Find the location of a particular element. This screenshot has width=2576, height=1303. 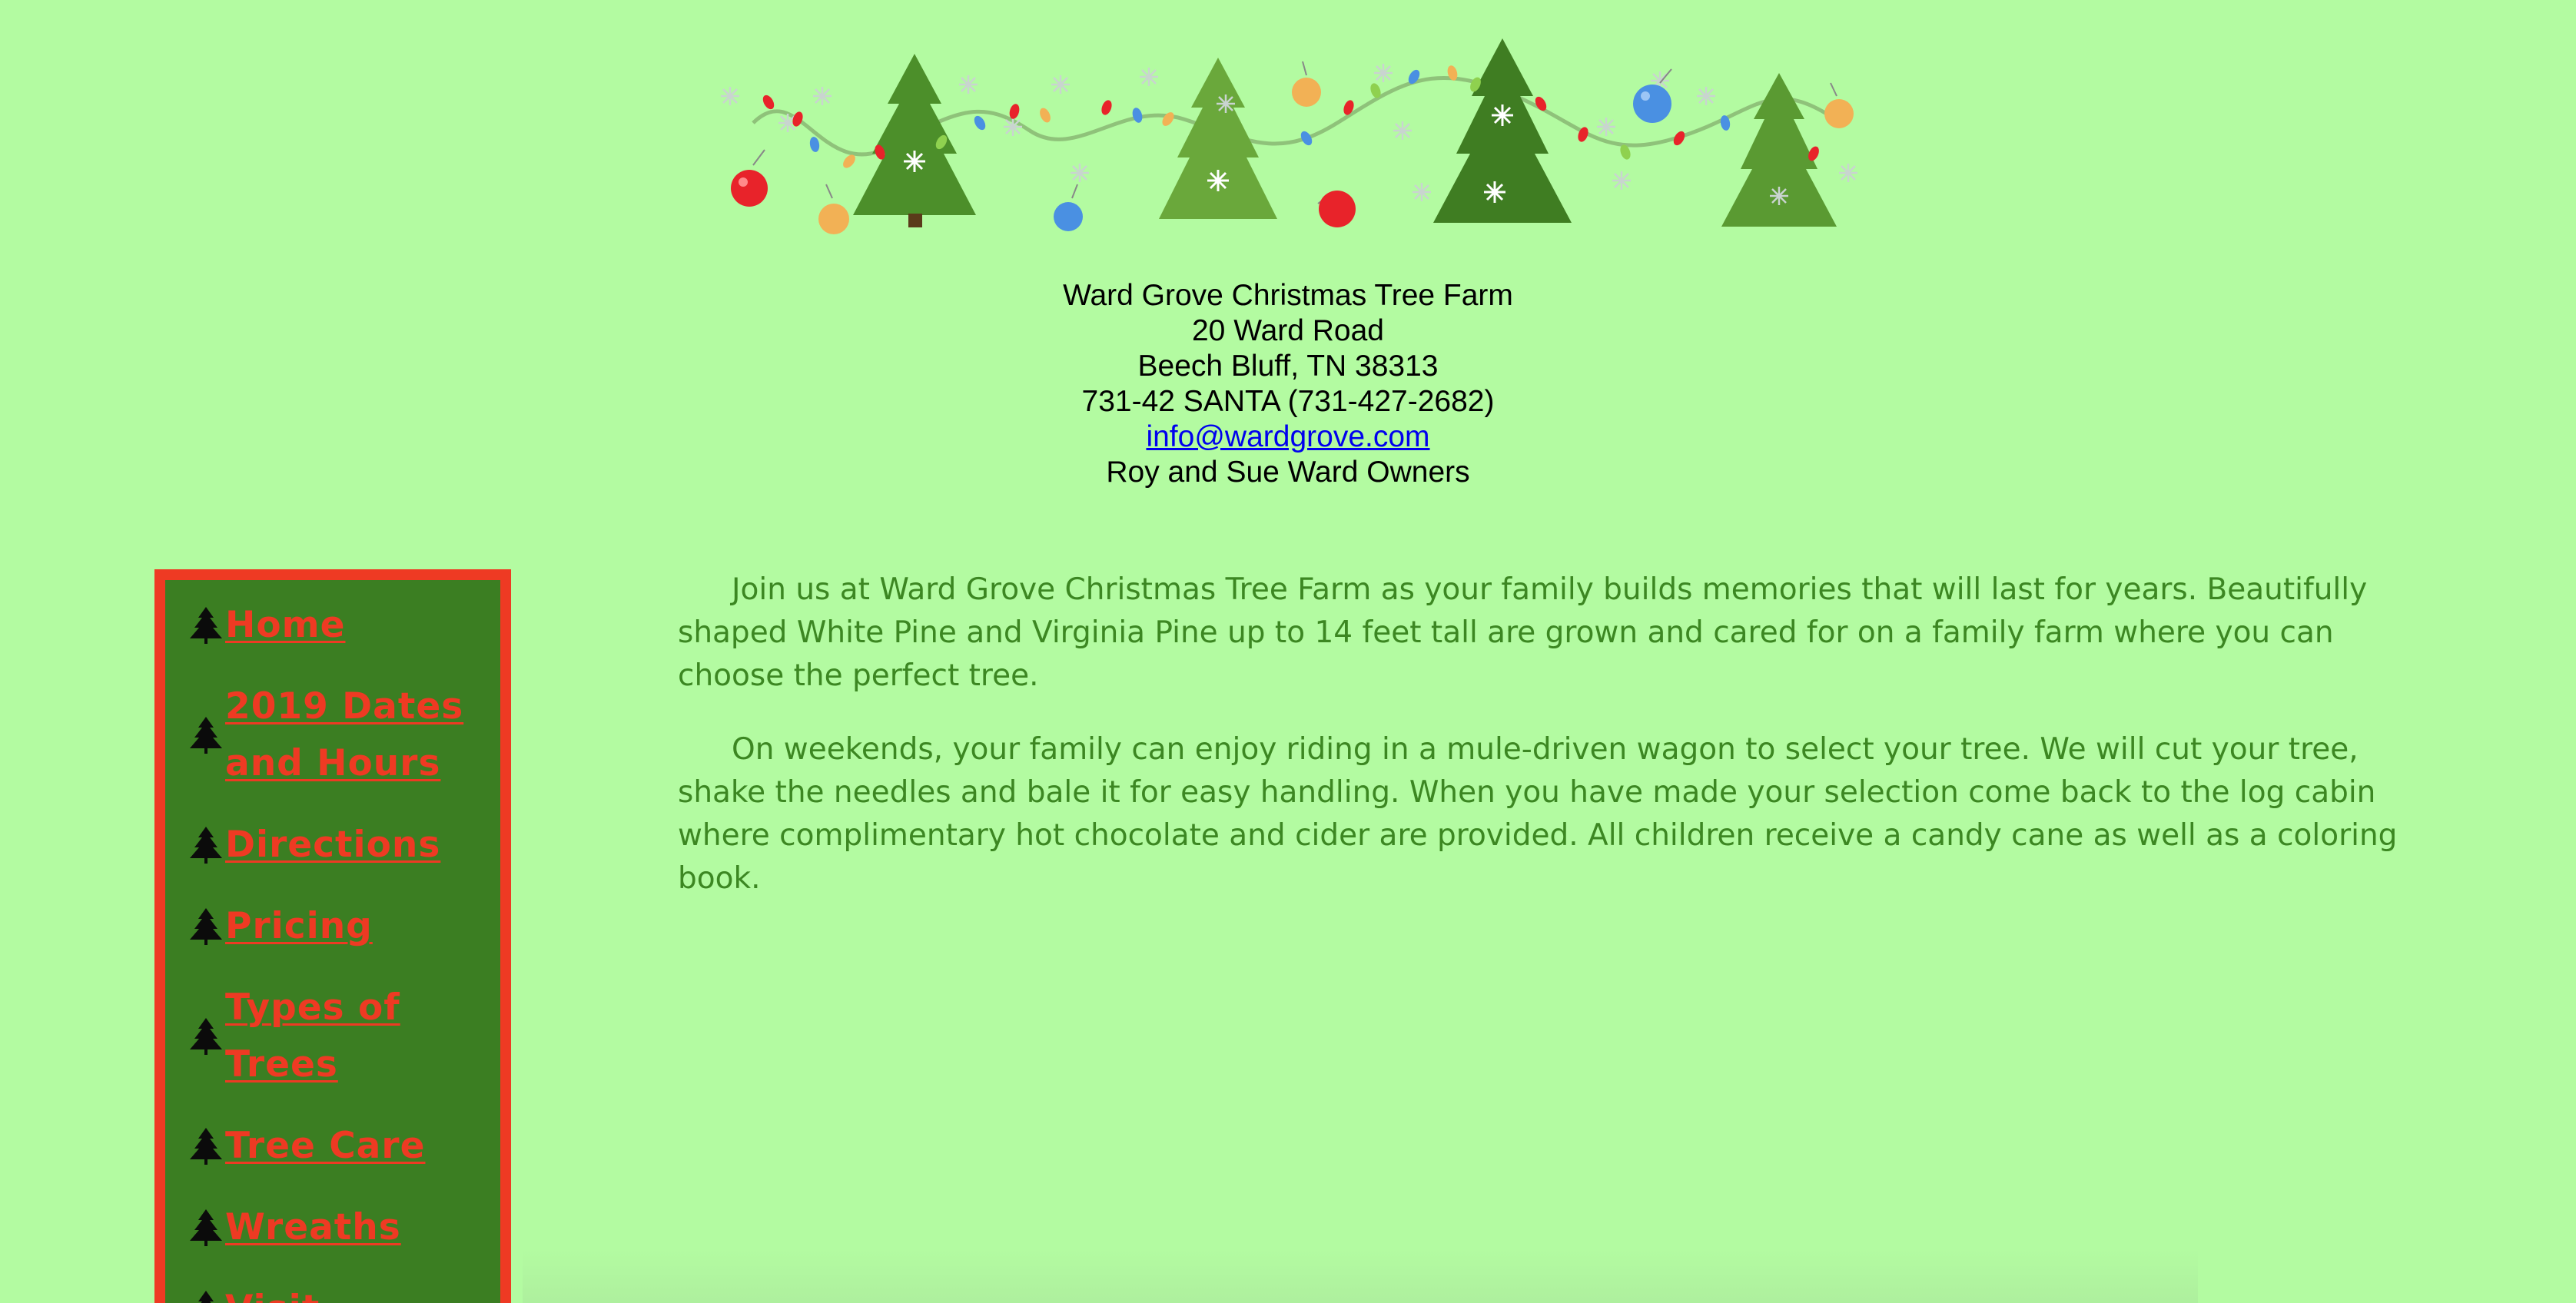

sidebar-item-home: Home is located at coordinates (338, 625).